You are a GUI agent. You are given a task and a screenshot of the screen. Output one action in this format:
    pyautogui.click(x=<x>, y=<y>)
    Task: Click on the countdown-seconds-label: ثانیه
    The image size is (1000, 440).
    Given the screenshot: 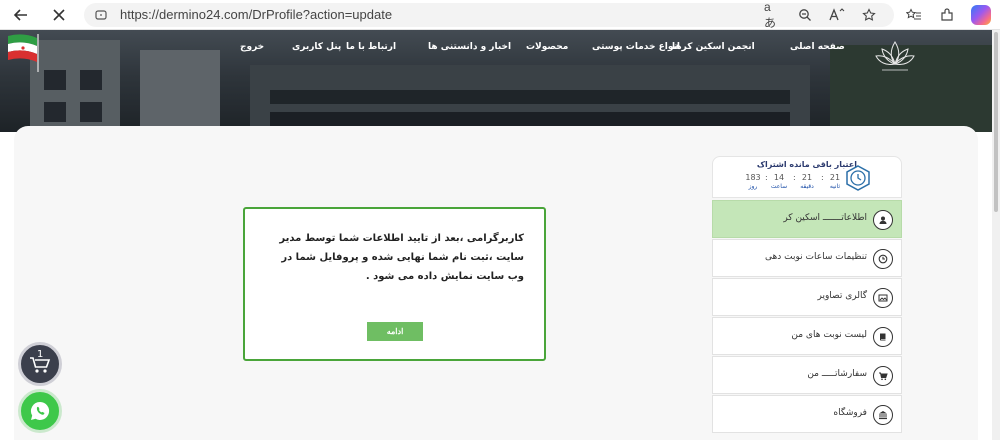 What is the action you would take?
    pyautogui.click(x=835, y=186)
    